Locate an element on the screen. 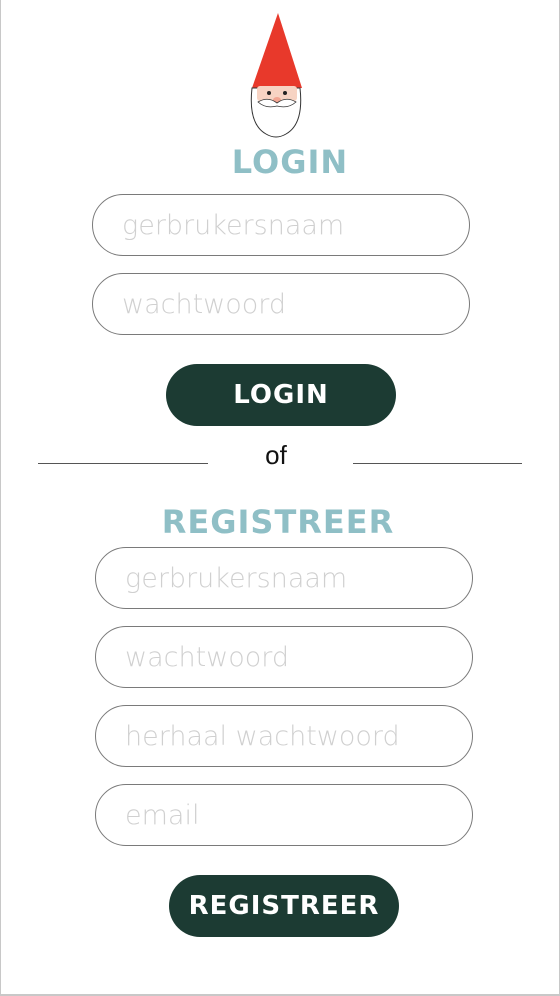  register-button: REGISTREER is located at coordinates (284, 906).